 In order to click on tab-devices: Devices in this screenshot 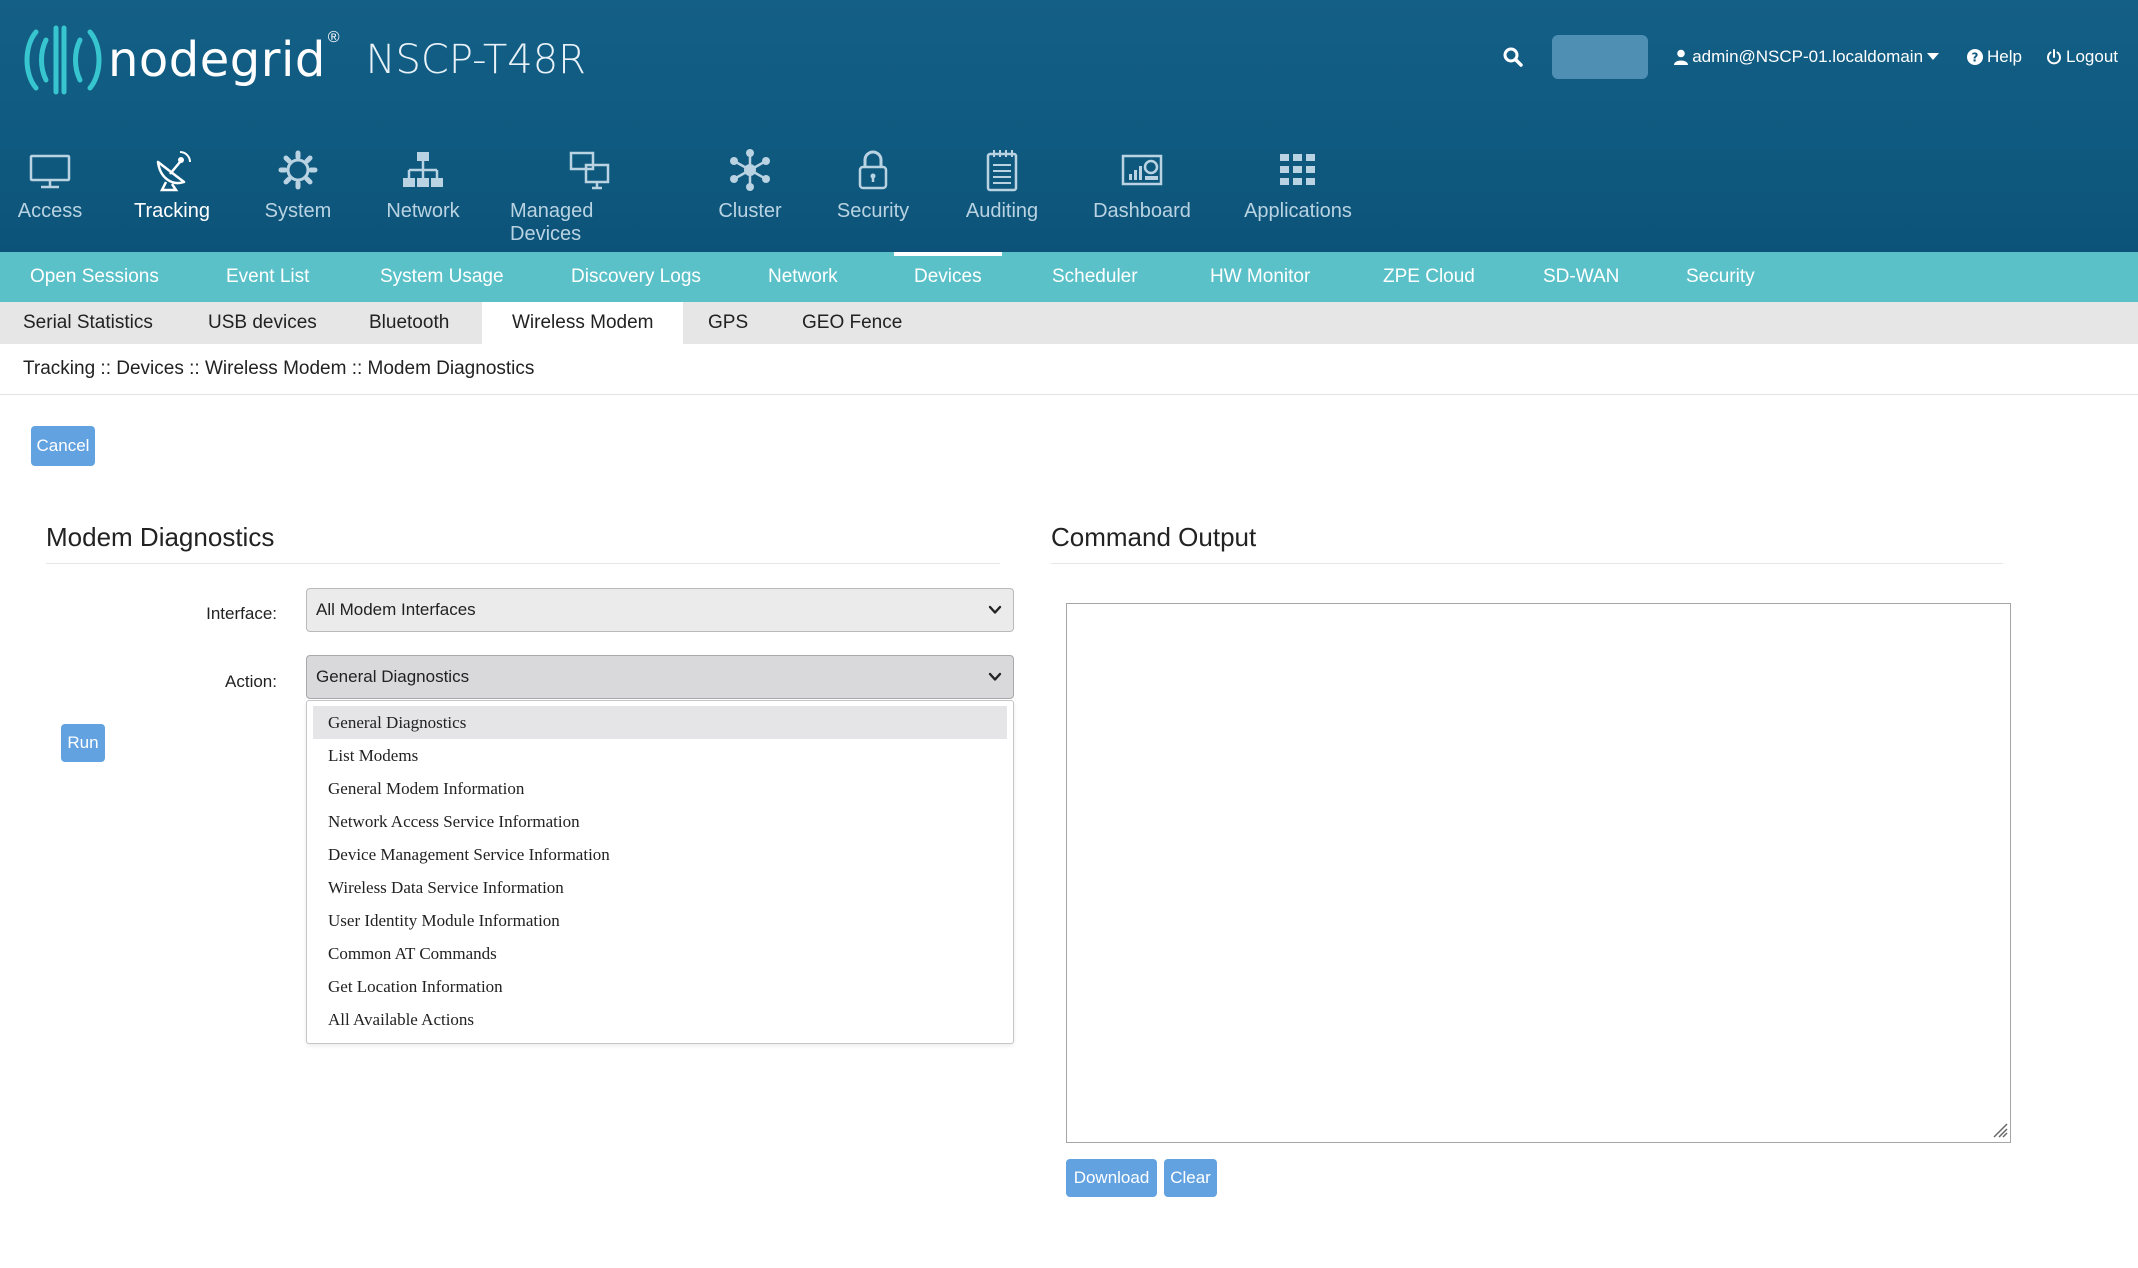, I will do `click(948, 277)`.